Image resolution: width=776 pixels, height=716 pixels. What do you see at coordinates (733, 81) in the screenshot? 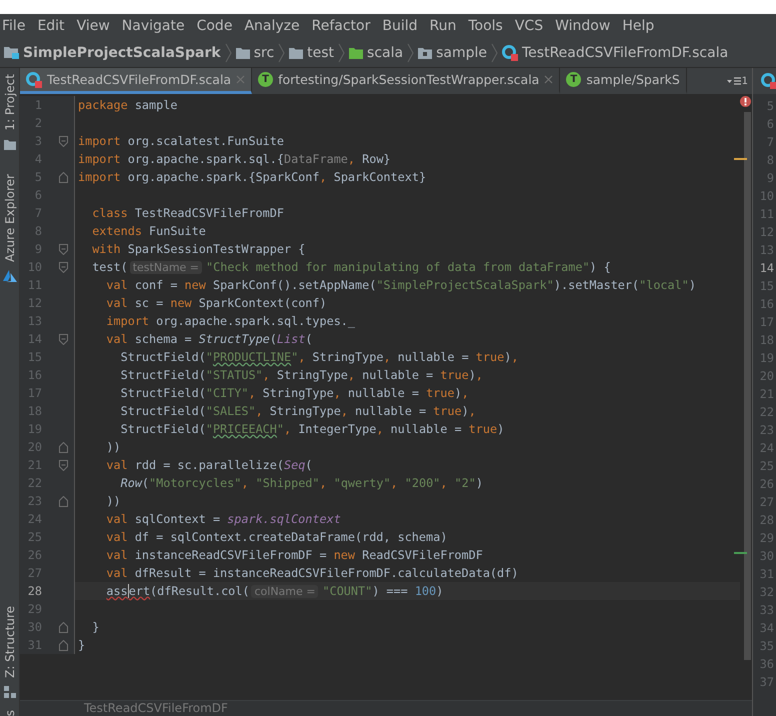
I see `list-icon` at bounding box center [733, 81].